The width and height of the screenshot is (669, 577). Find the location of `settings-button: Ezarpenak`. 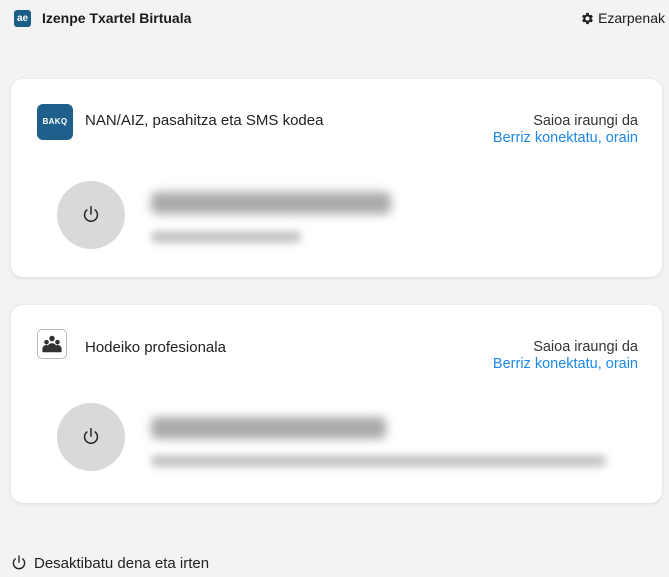

settings-button: Ezarpenak is located at coordinates (622, 18).